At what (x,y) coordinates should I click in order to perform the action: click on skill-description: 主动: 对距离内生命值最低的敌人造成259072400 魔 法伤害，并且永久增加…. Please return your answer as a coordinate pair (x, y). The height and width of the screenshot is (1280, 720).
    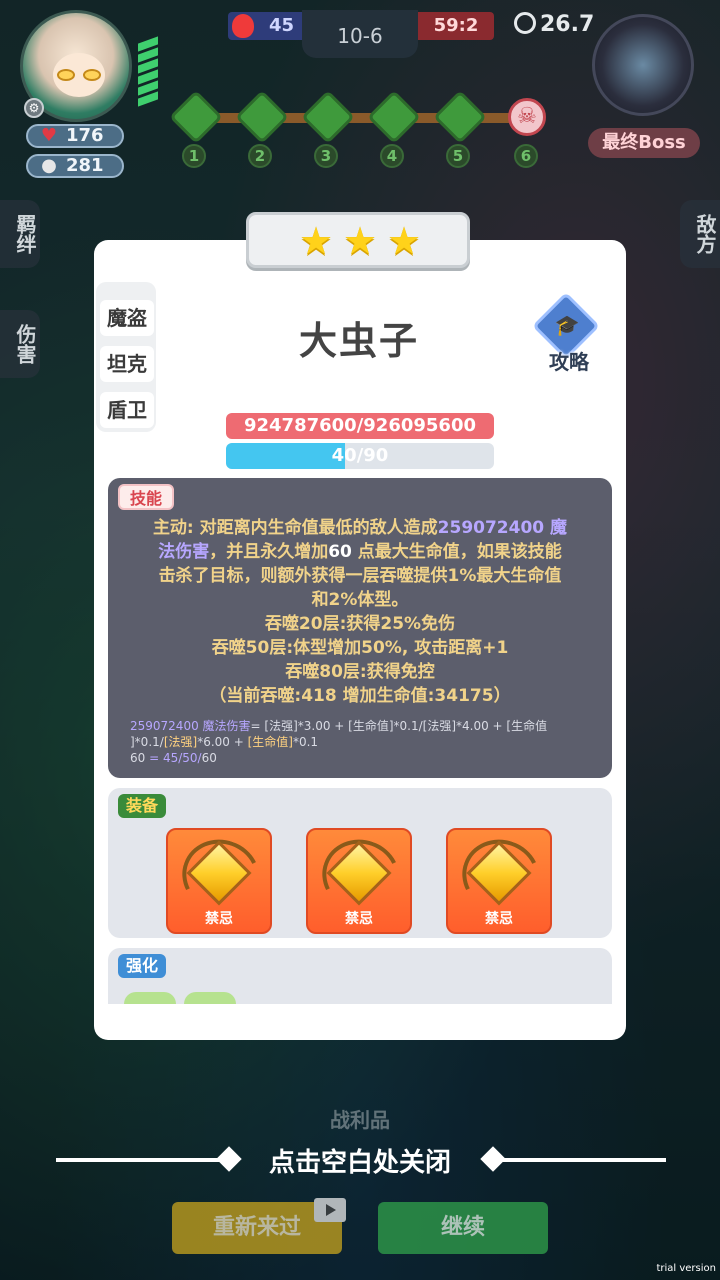
    Looking at the image, I should click on (360, 612).